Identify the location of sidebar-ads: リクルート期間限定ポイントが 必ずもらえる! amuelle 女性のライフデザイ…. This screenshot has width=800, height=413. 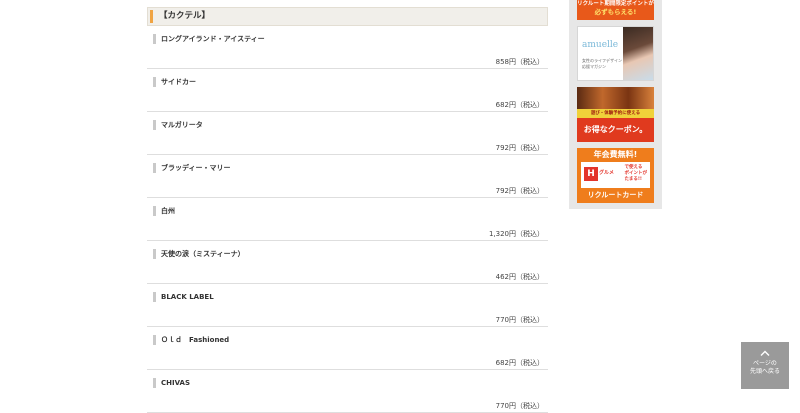
(615, 104).